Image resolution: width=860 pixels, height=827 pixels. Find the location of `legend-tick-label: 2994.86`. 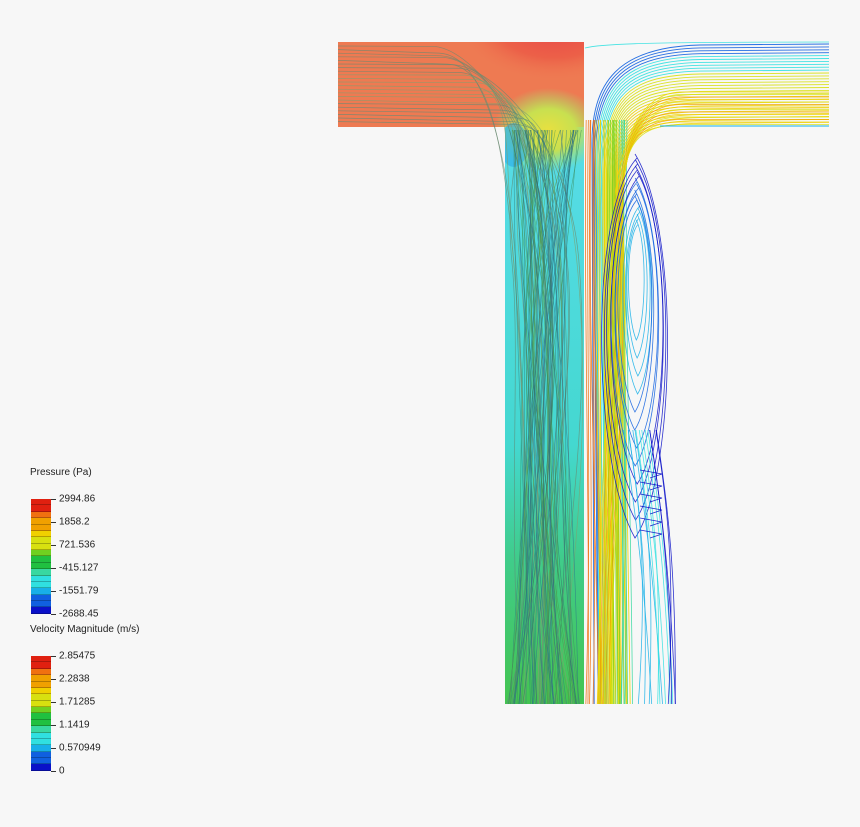

legend-tick-label: 2994.86 is located at coordinates (77, 499).